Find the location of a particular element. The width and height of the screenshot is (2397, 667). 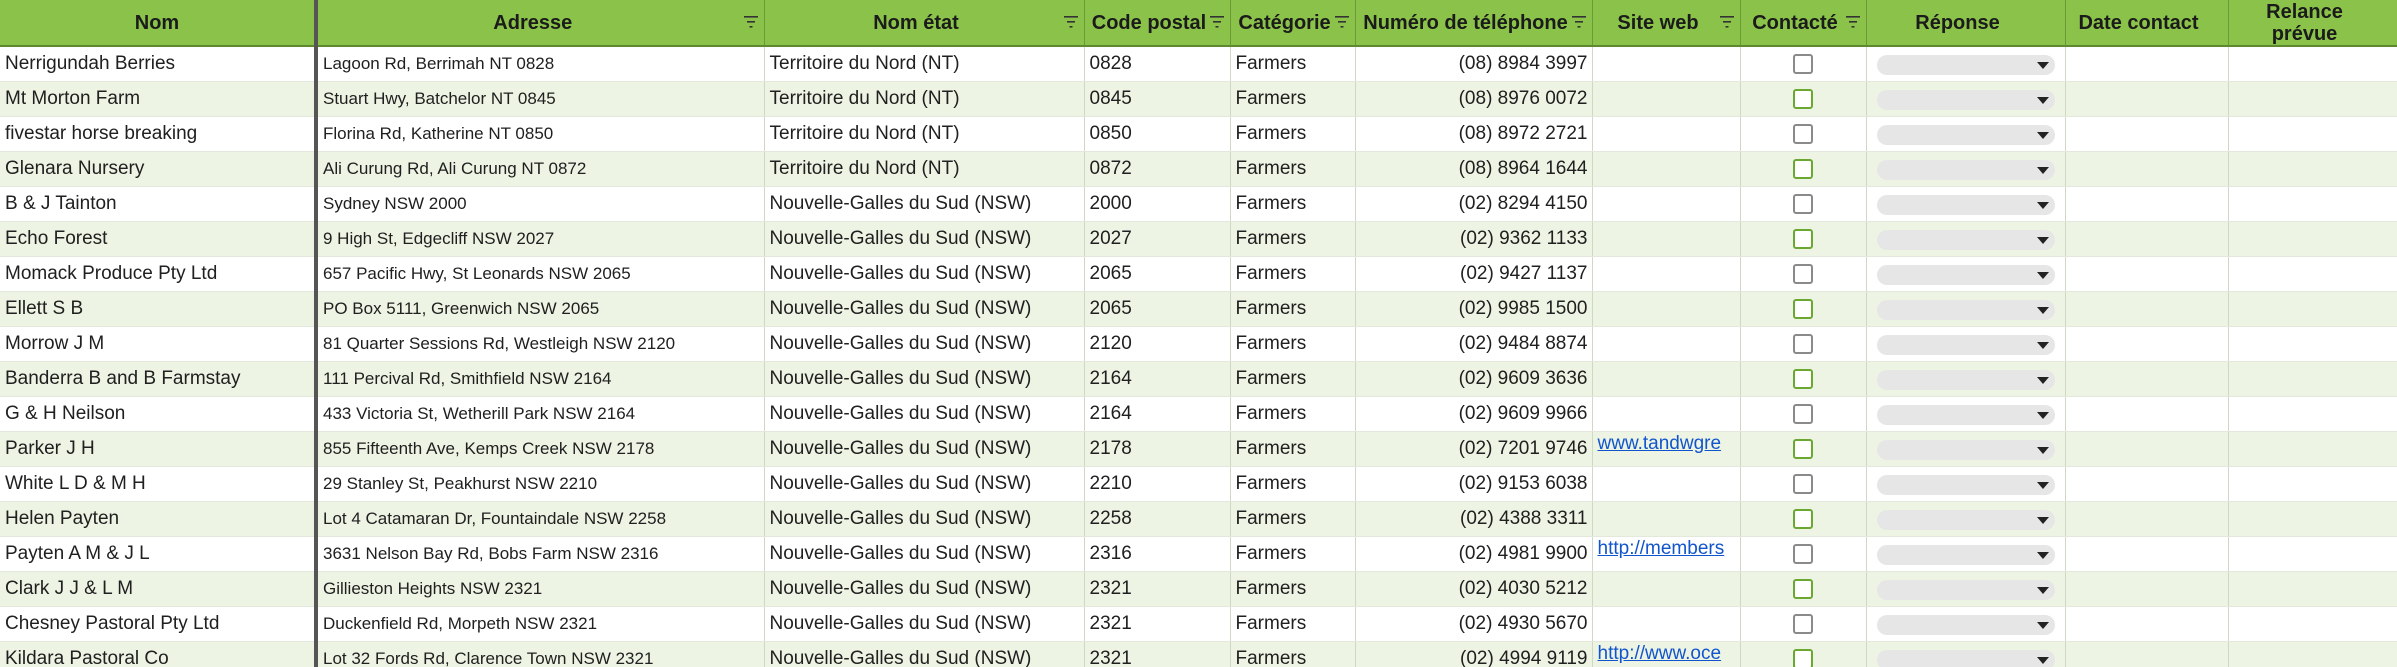

column-header-2: Nom état is located at coordinates (924, 23).